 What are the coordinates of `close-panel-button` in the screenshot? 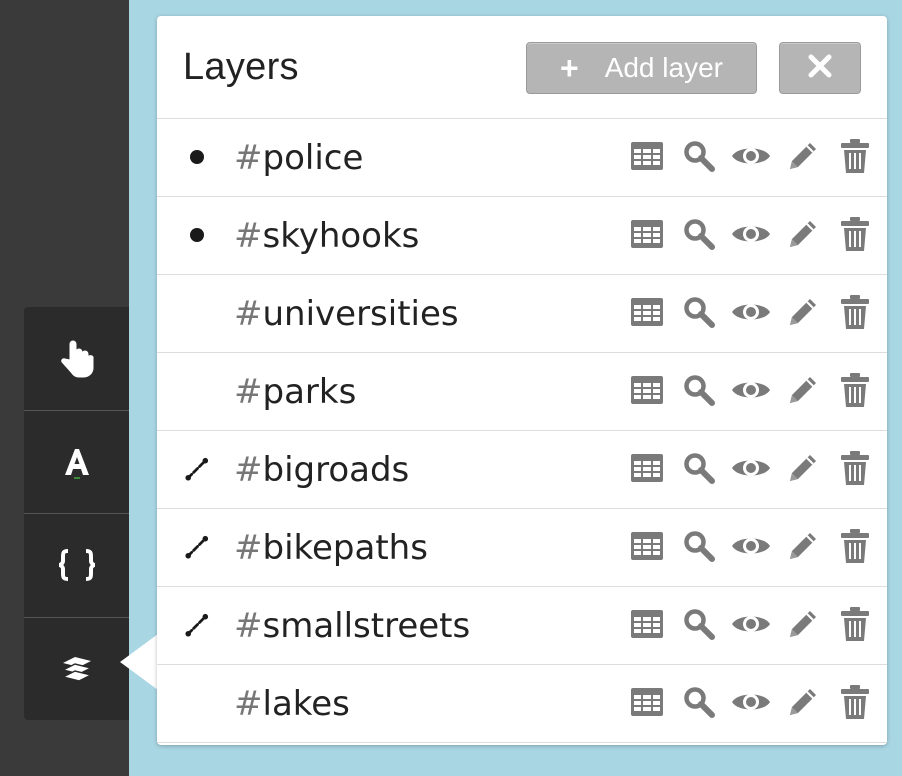 It's located at (820, 68).